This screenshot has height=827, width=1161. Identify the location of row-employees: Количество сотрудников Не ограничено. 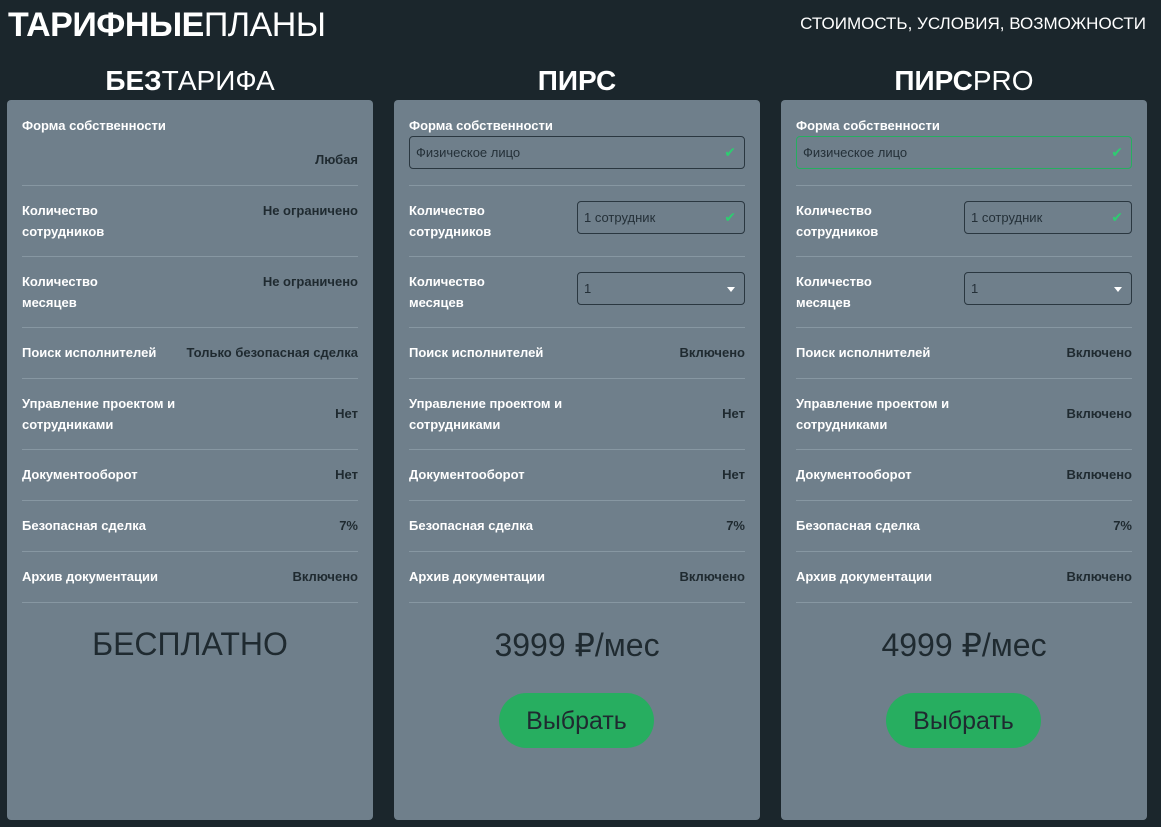
(190, 221).